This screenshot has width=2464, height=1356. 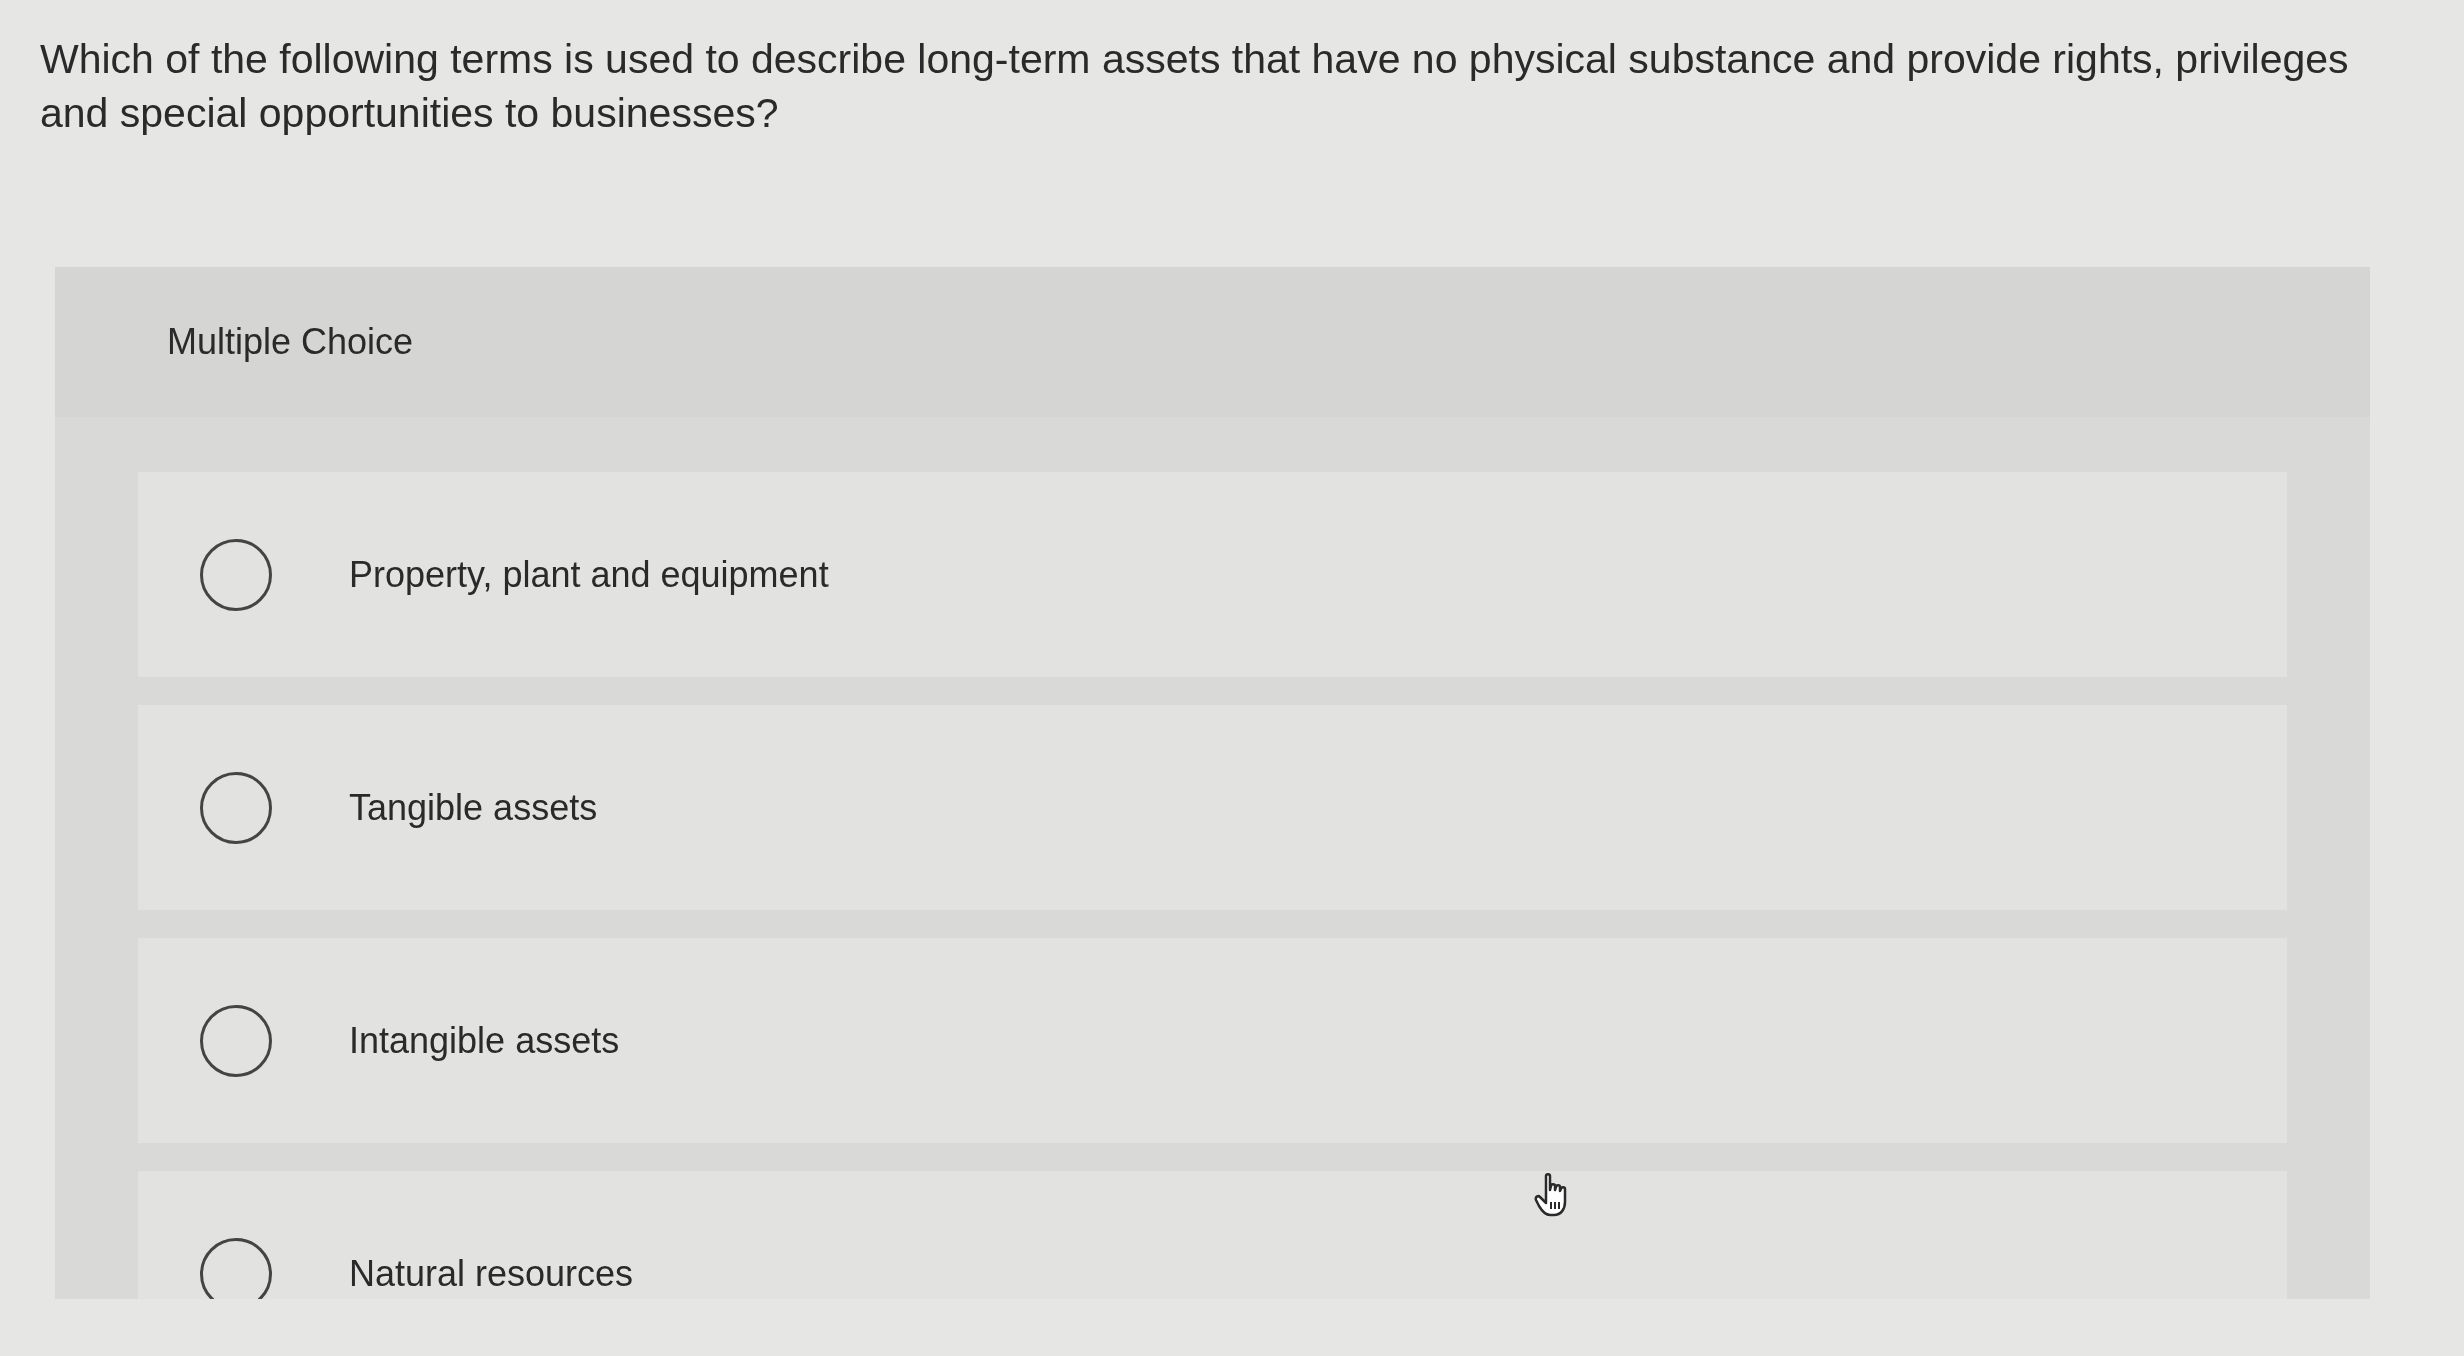 What do you see at coordinates (491, 1273) in the screenshot?
I see `option-label: Natural resources` at bounding box center [491, 1273].